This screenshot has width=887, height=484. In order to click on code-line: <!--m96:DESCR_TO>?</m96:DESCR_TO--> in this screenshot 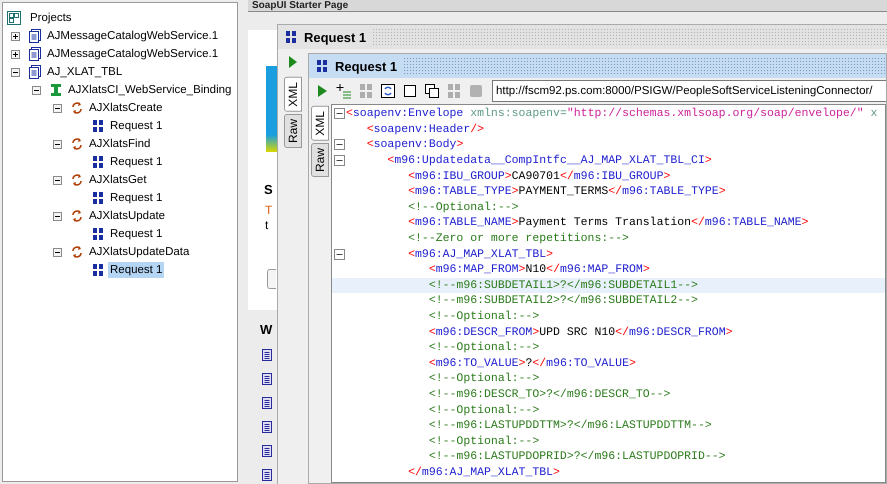, I will do `click(549, 394)`.